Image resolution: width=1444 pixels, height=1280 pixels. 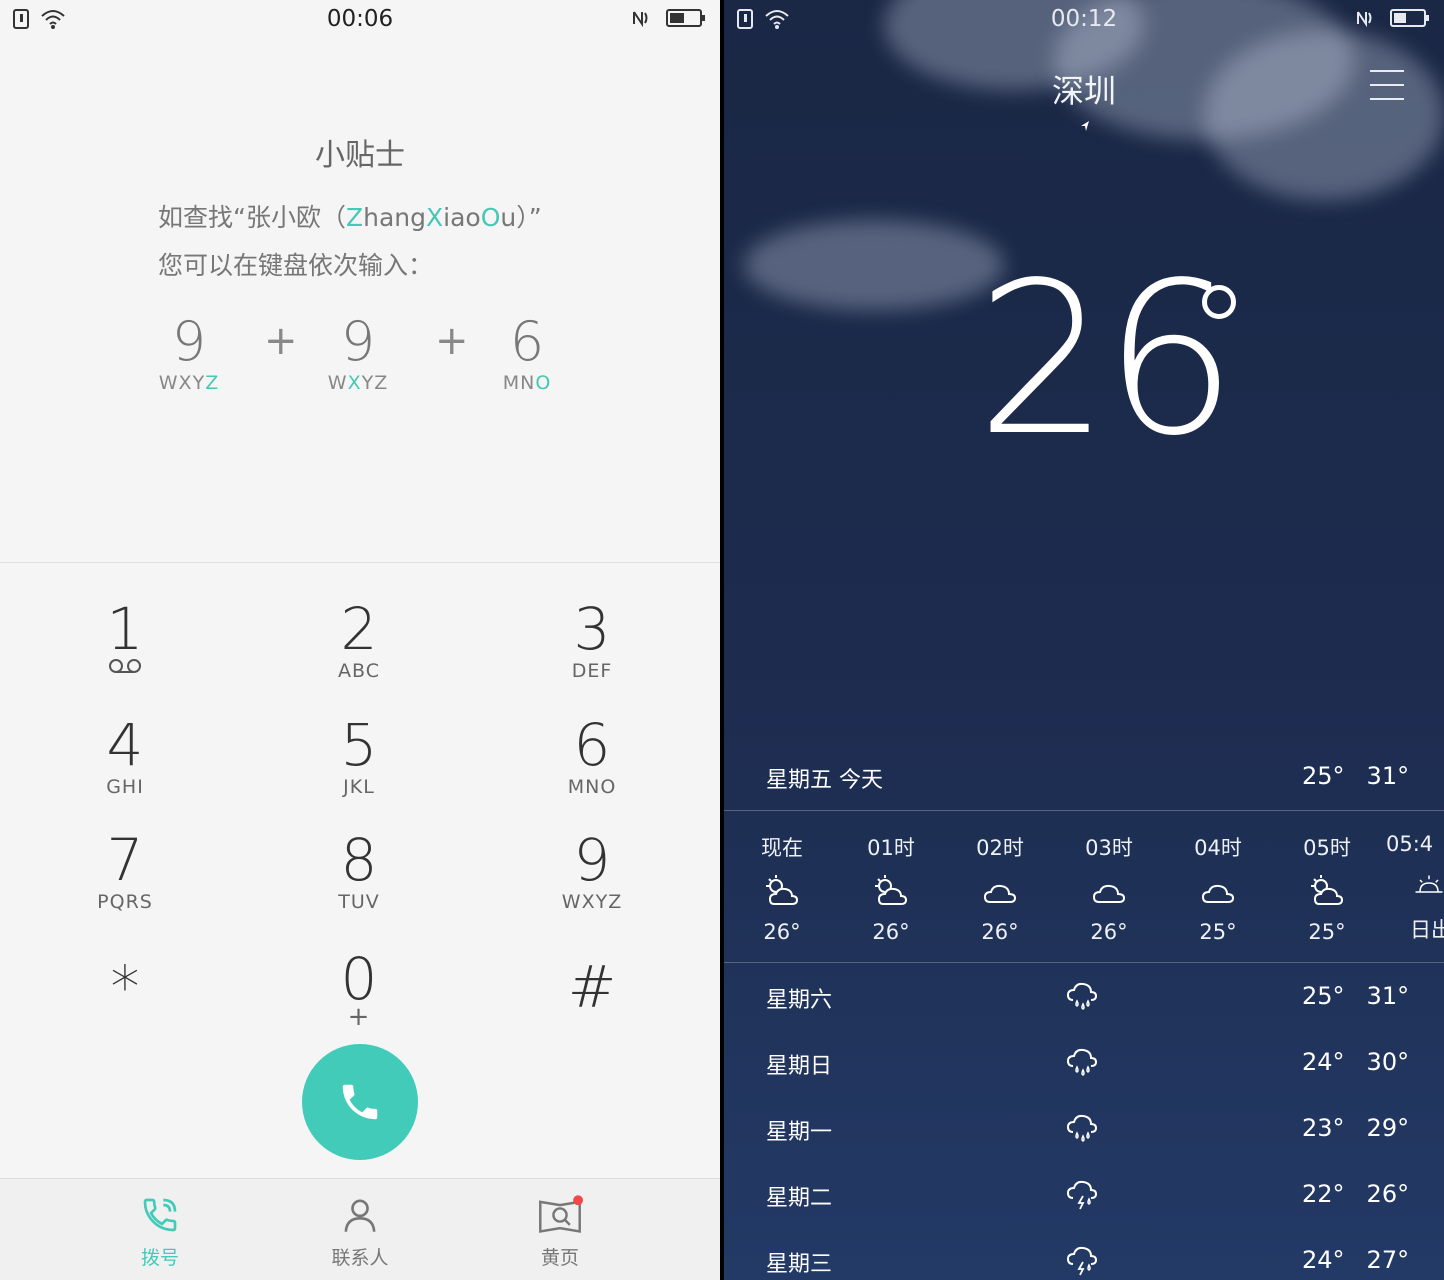 I want to click on tip-letters-highlight: O, so click(x=543, y=383).